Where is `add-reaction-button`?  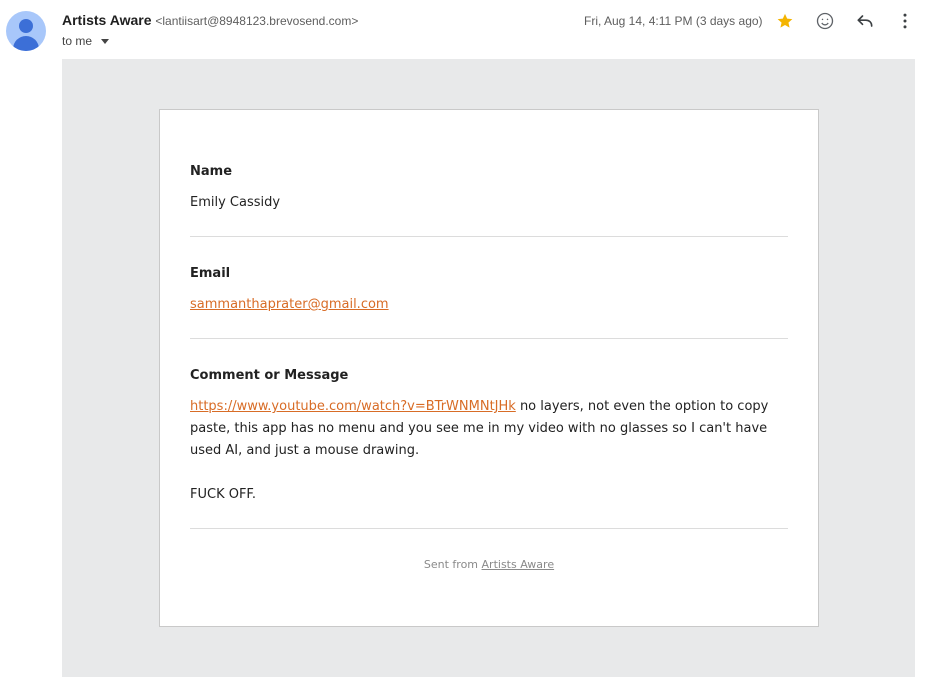
add-reaction-button is located at coordinates (825, 21).